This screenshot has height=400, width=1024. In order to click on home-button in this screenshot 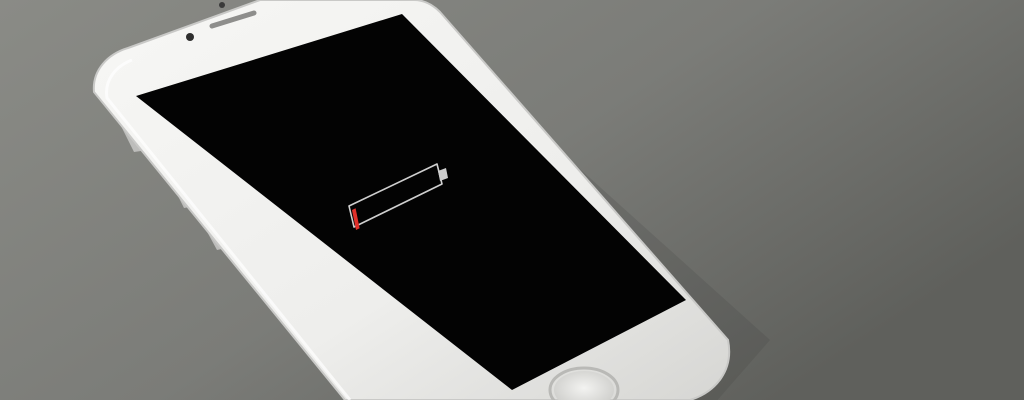, I will do `click(584, 383)`.